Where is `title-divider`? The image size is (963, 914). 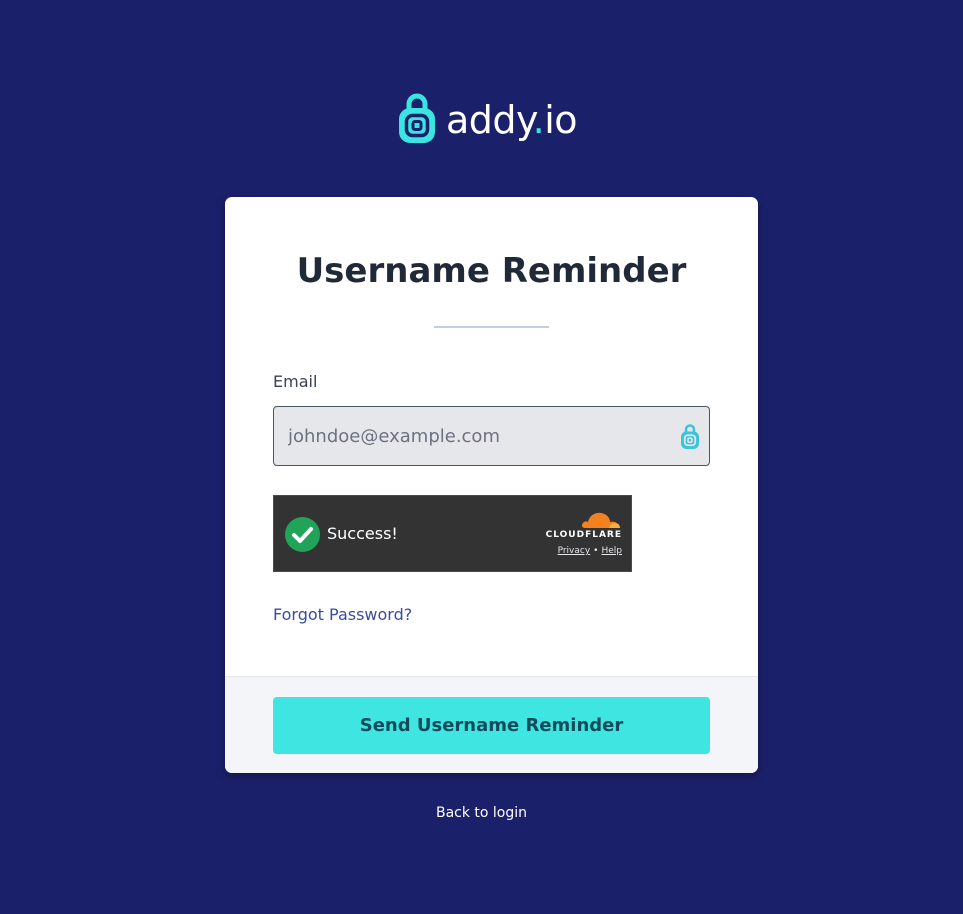
title-divider is located at coordinates (491, 327).